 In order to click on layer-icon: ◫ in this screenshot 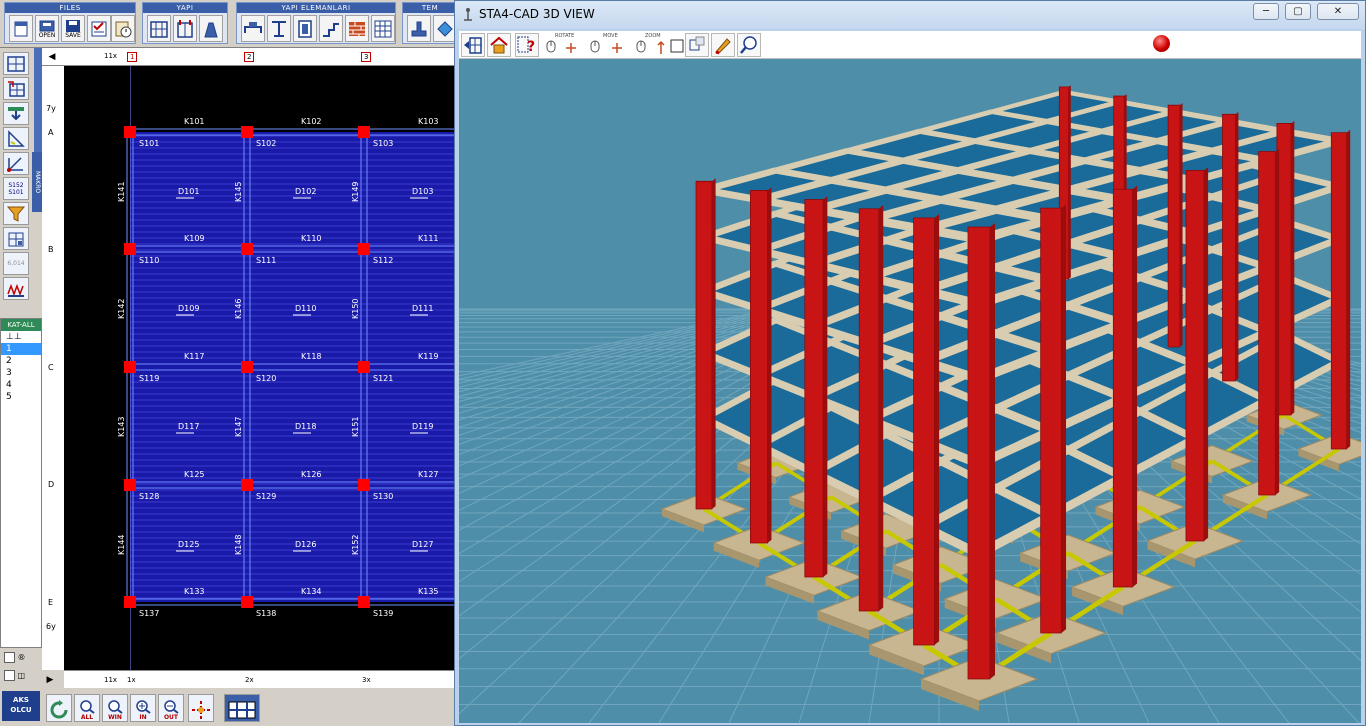, I will do `click(21, 675)`.